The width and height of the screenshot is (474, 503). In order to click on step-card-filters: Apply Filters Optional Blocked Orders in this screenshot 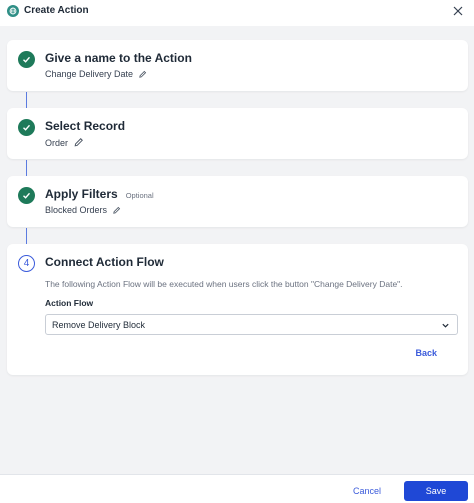, I will do `click(237, 201)`.